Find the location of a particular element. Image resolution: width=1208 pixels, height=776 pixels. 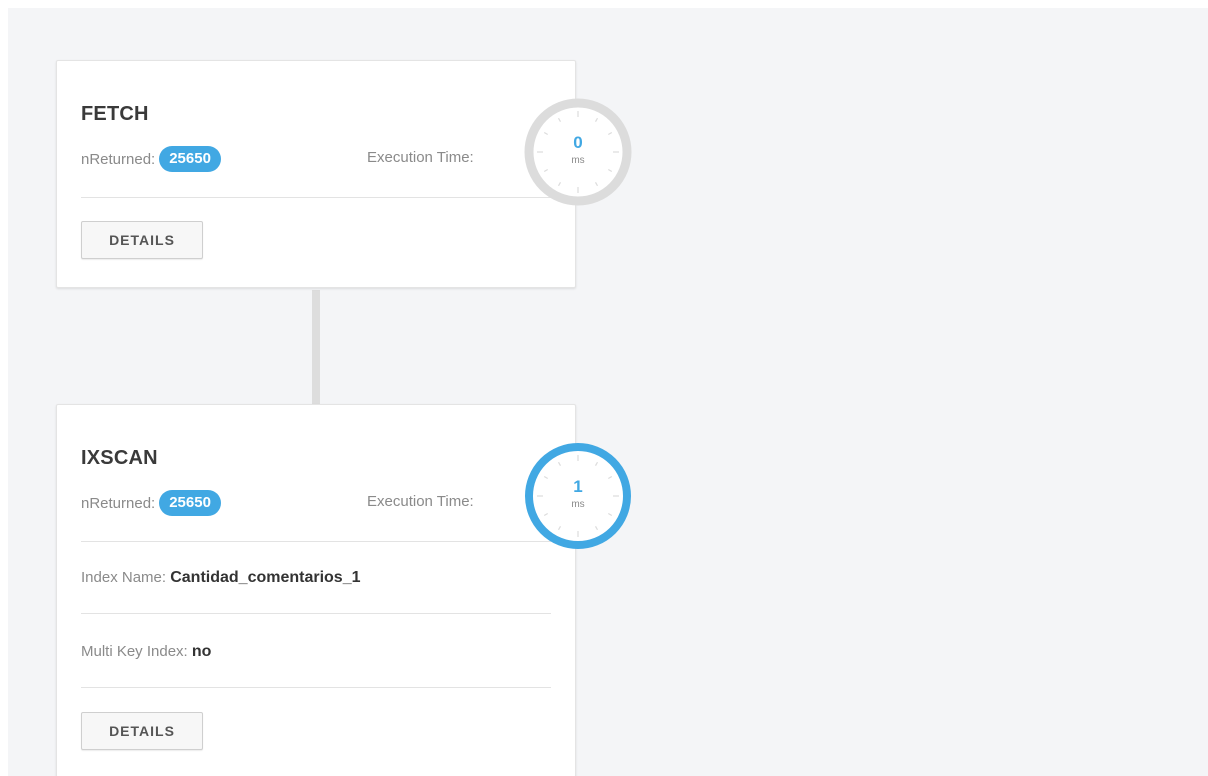

multi-key-row: Multi Key Index: no is located at coordinates (146, 652).